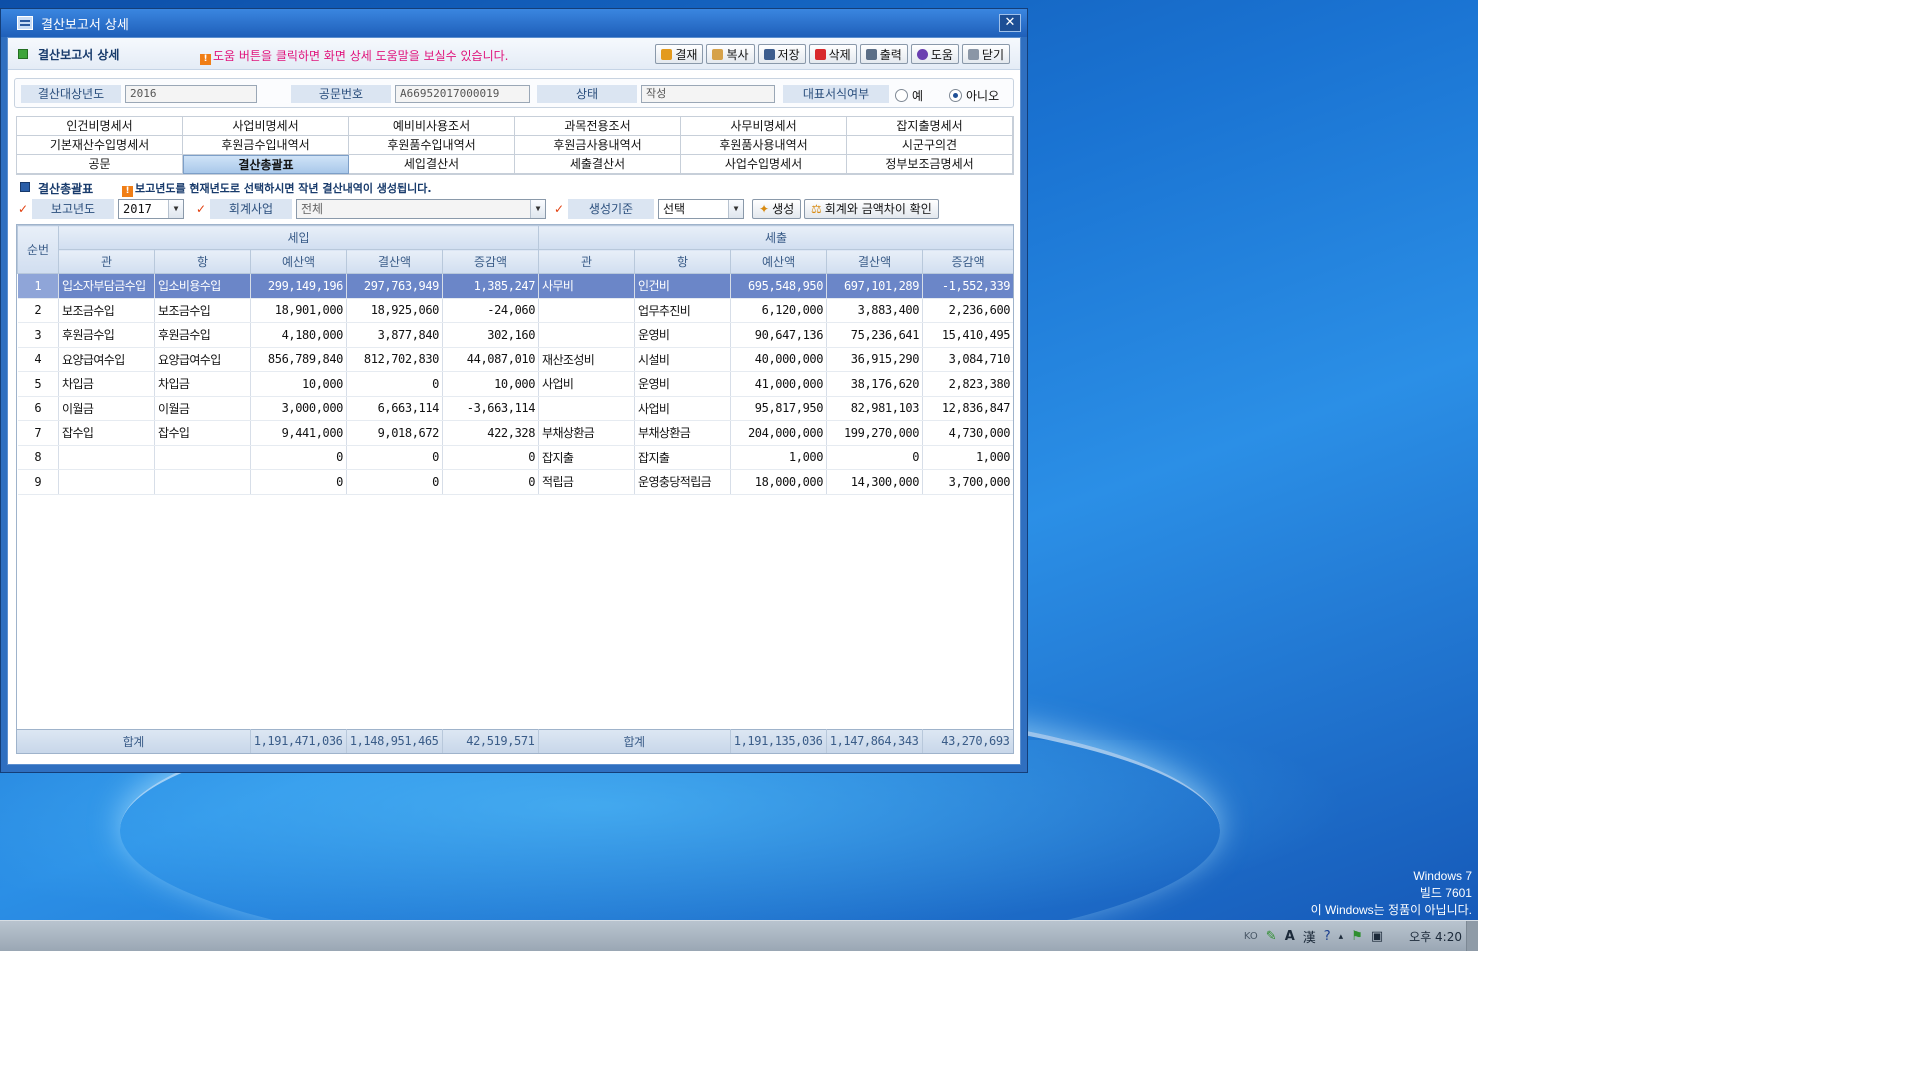  What do you see at coordinates (106, 286) in the screenshot?
I see `table-cell: 입소자부담금수입` at bounding box center [106, 286].